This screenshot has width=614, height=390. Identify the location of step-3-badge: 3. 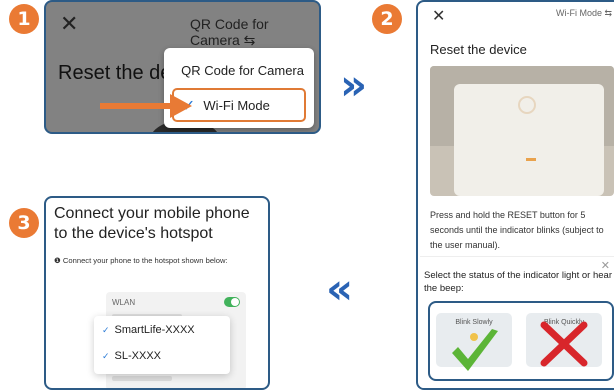
(24, 223).